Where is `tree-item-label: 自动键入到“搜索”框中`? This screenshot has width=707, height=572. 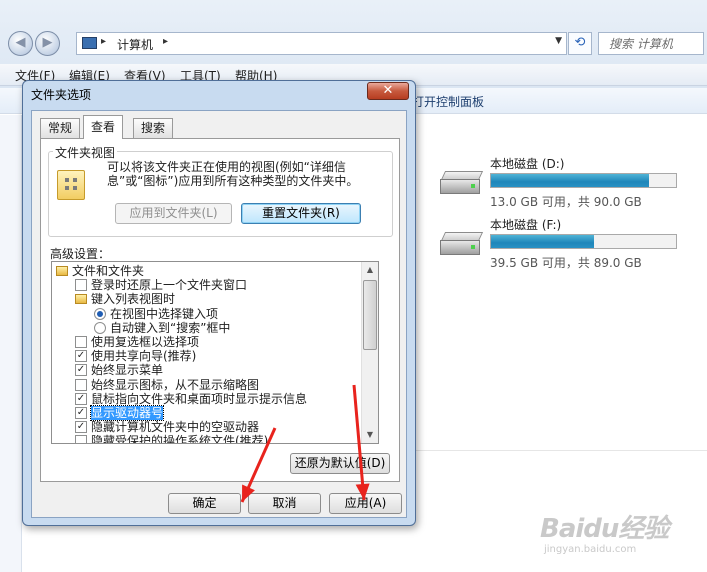 tree-item-label: 自动键入到“搜索”框中 is located at coordinates (170, 327).